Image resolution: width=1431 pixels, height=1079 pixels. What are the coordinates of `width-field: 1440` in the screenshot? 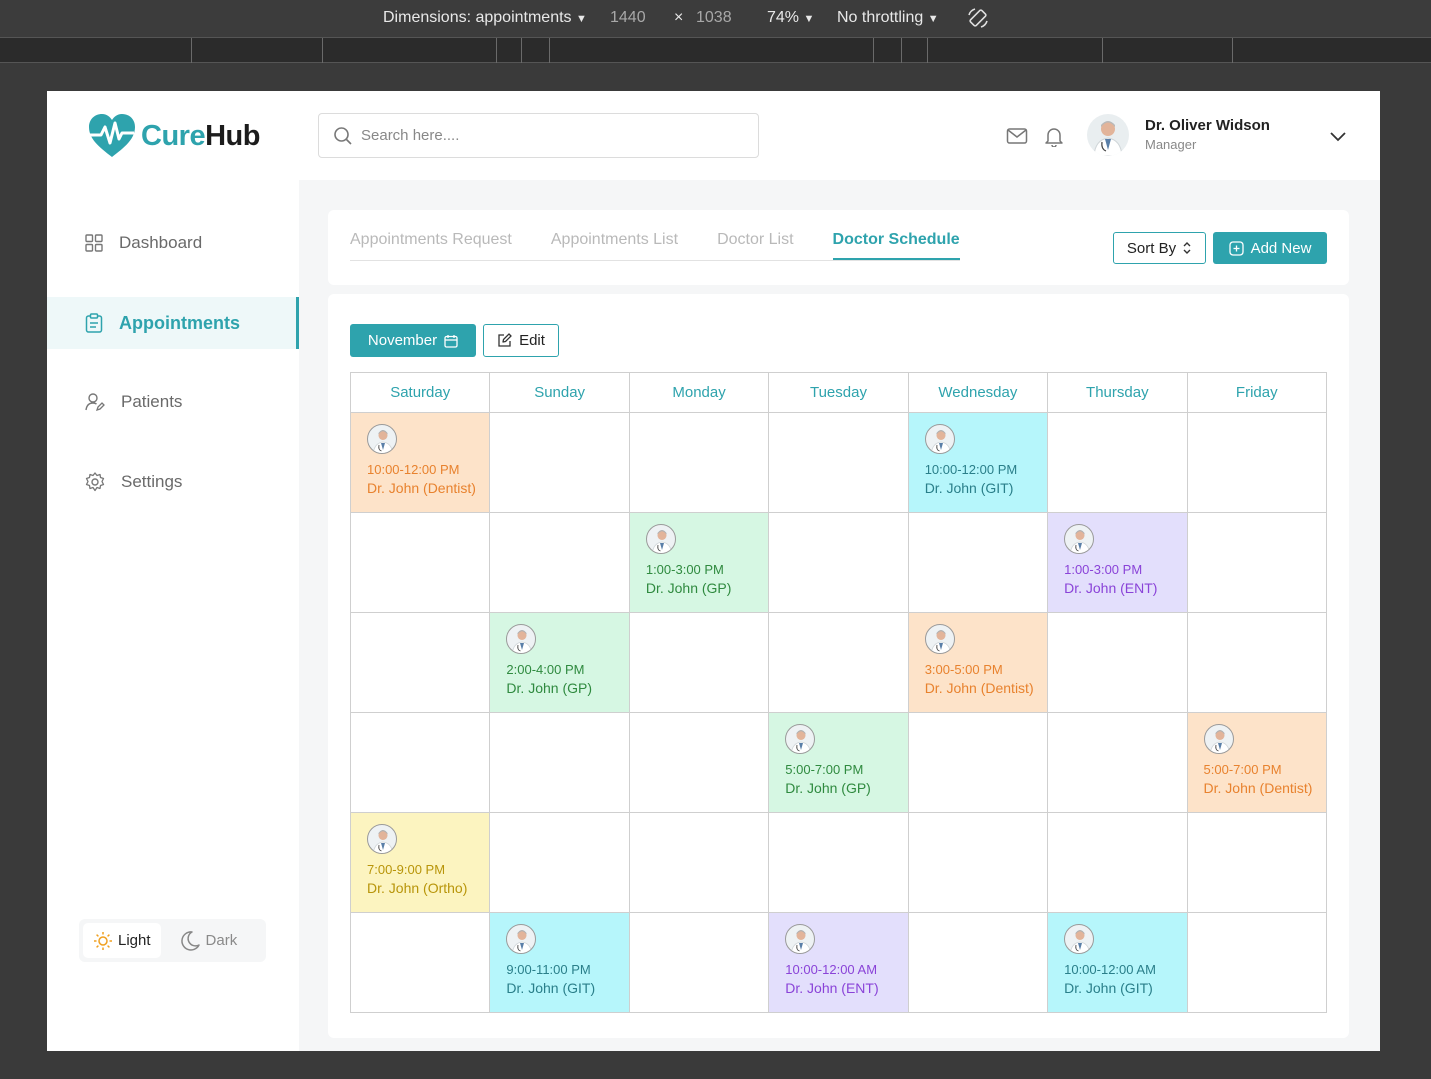 It's located at (628, 18).